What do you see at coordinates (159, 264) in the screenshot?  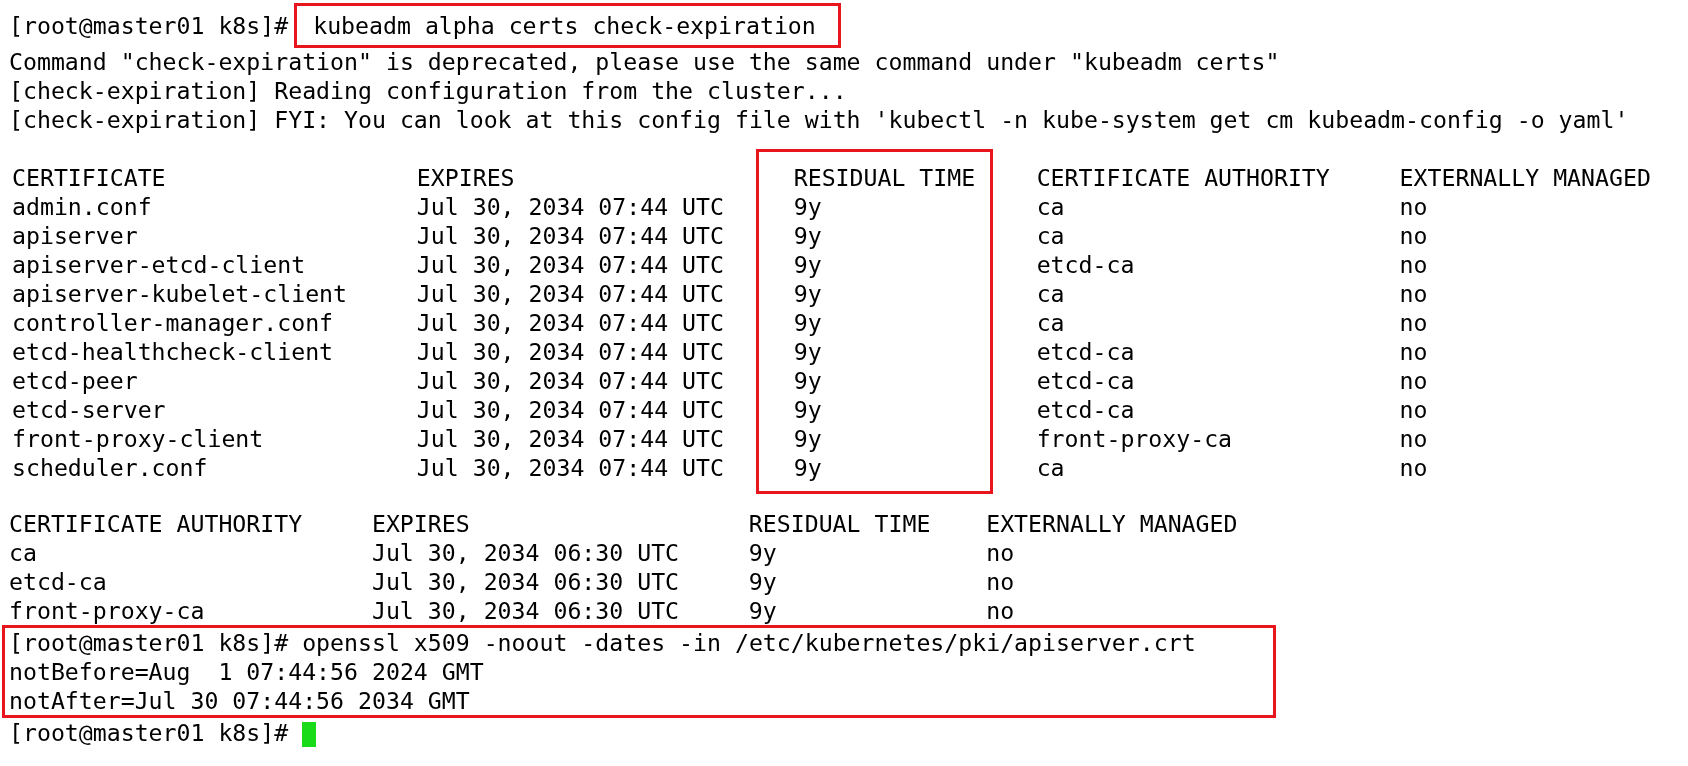 I see `table-cell: apiserver-etcd-client` at bounding box center [159, 264].